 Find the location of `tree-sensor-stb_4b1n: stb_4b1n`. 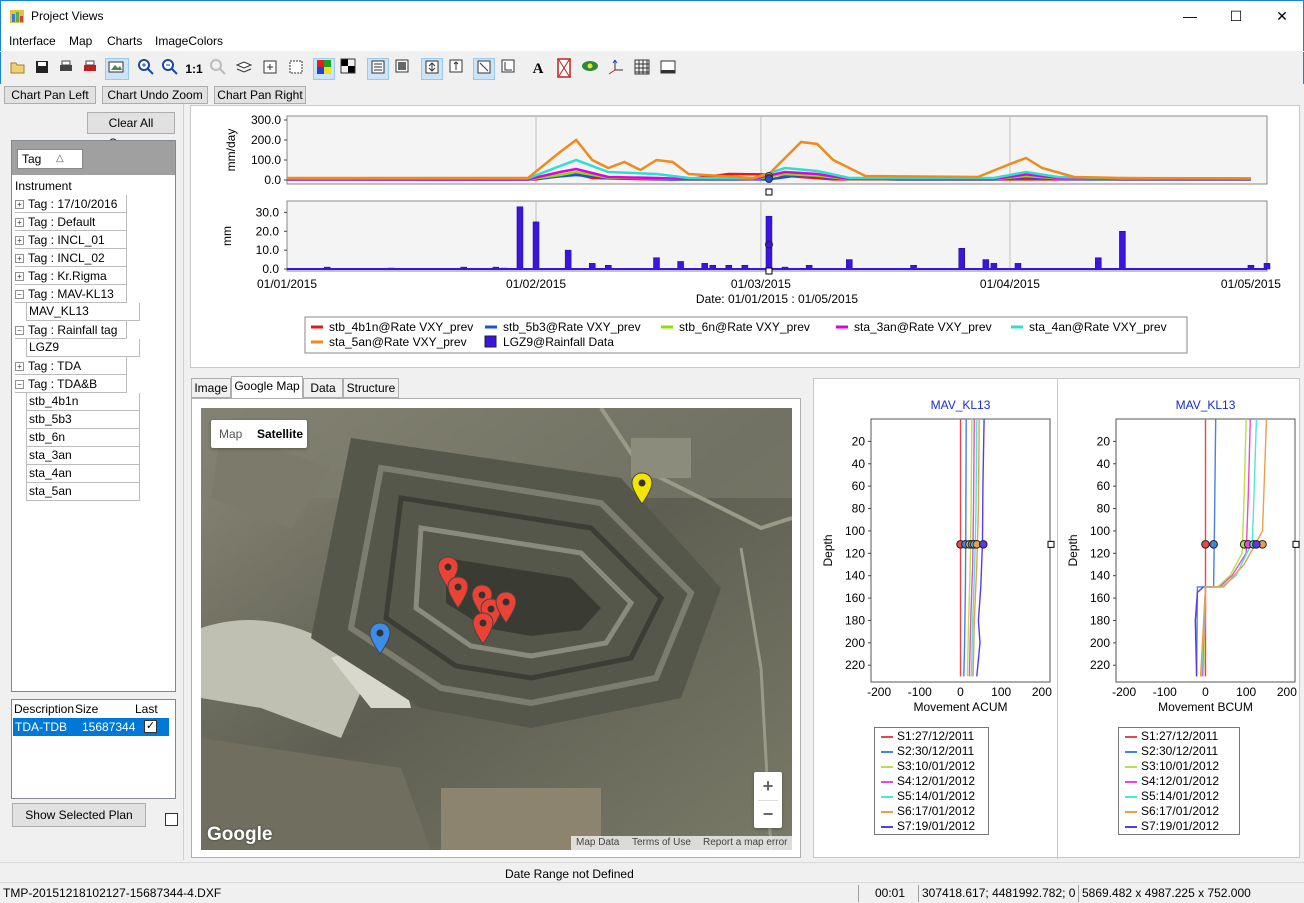

tree-sensor-stb_4b1n: stb_4b1n is located at coordinates (83, 402).